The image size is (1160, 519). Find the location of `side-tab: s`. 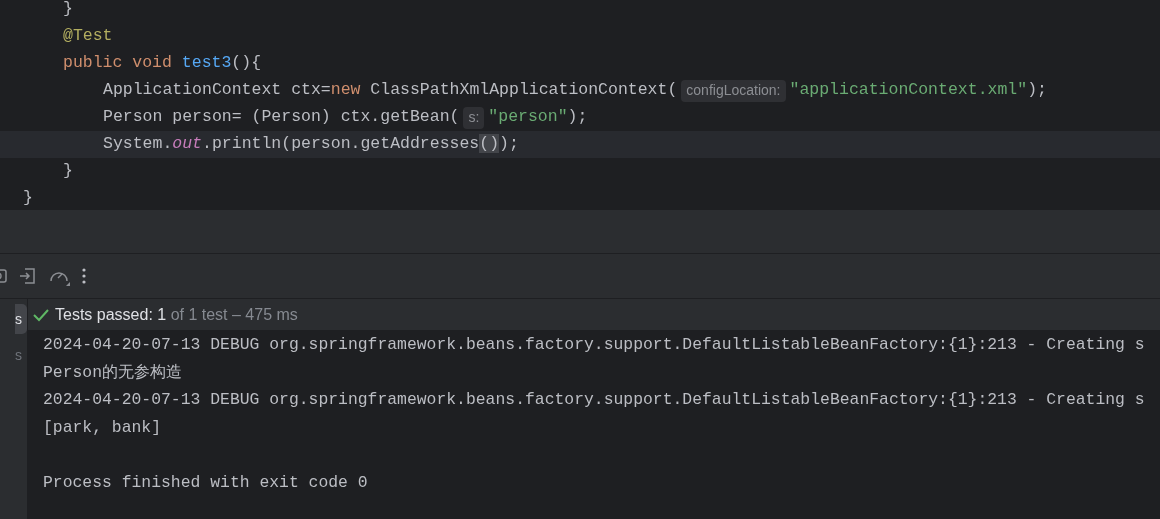

side-tab: s is located at coordinates (21, 319).